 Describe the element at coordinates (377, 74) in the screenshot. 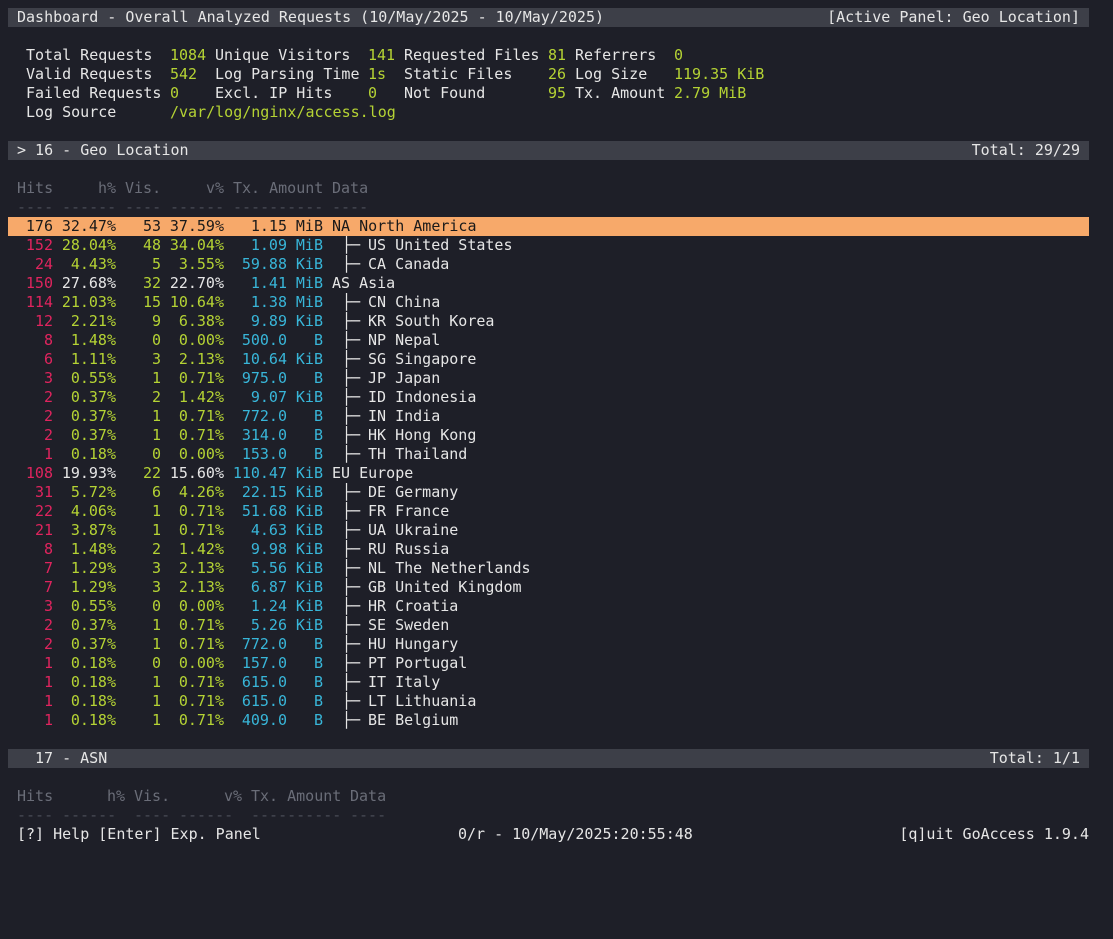

I see `stat-value: 1s` at that location.